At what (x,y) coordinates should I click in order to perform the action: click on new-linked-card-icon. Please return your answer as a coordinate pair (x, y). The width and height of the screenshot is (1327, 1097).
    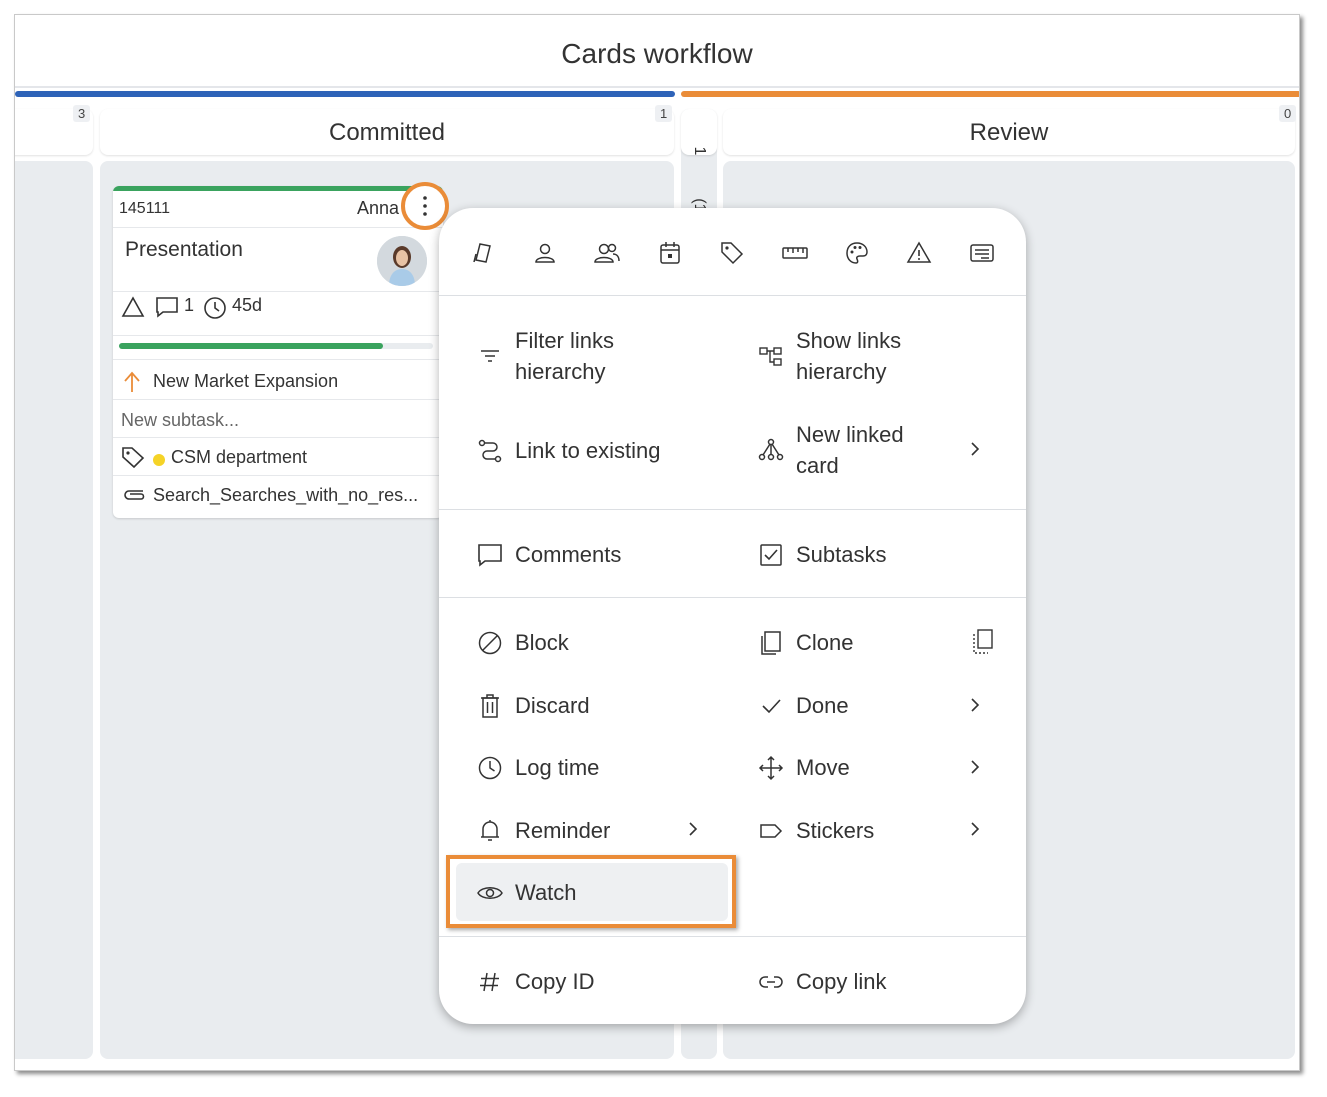
    Looking at the image, I should click on (771, 450).